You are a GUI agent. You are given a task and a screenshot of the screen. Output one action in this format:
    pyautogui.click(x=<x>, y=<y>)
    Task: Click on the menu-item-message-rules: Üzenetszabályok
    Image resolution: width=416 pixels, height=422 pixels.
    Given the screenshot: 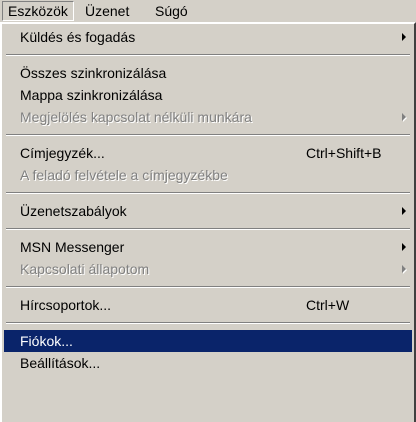 What is the action you would take?
    pyautogui.click(x=208, y=211)
    